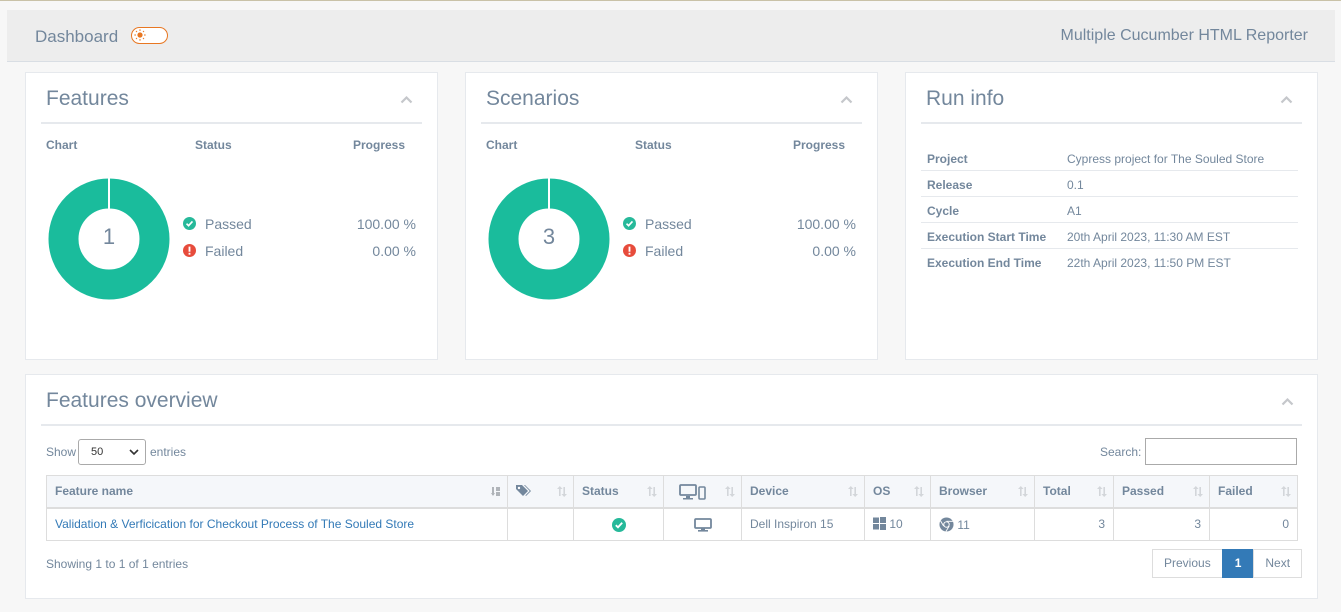 This screenshot has height=612, width=1341. I want to click on search-label: Search:, so click(1121, 452).